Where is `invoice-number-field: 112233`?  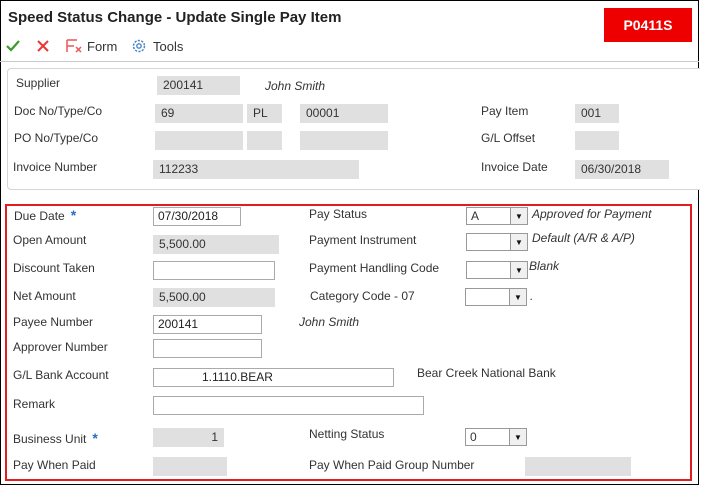
invoice-number-field: 112233 is located at coordinates (256, 169).